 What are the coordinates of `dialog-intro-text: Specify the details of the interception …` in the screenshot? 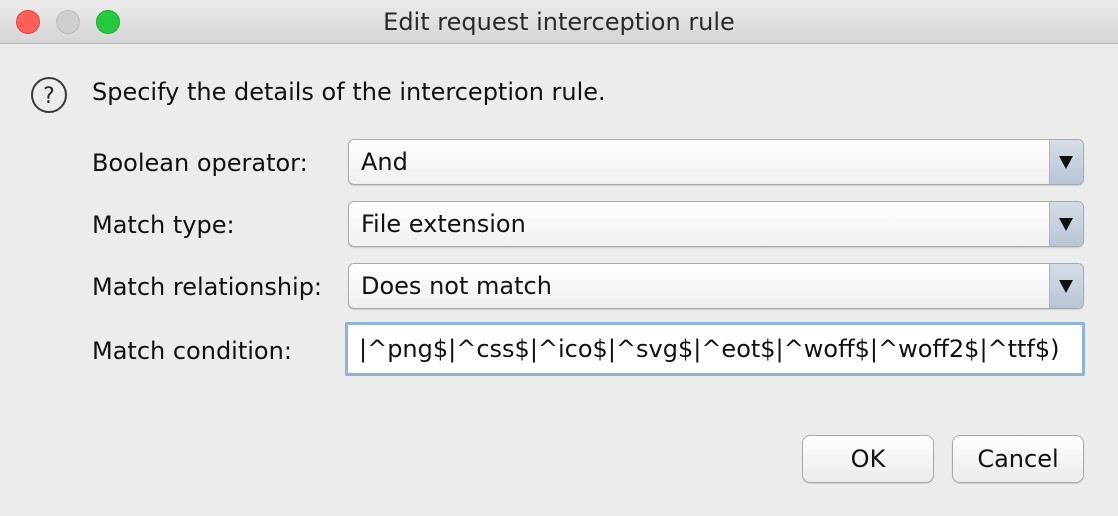 It's located at (349, 92).